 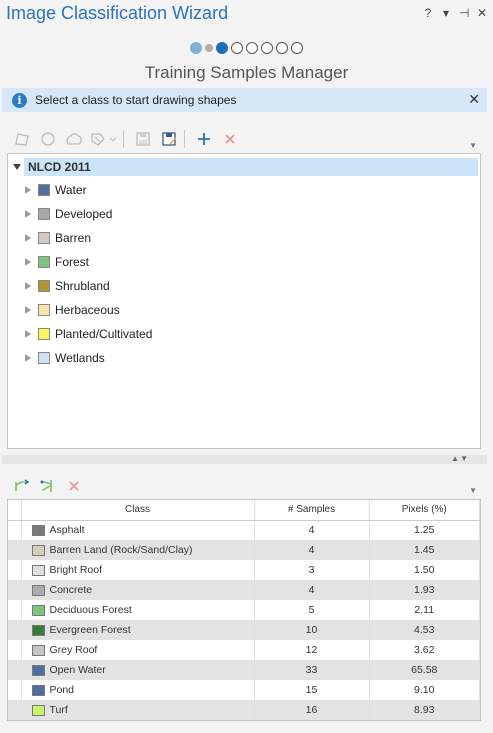 What do you see at coordinates (88, 334) in the screenshot?
I see `schema-class-item: Planted/Cultivated` at bounding box center [88, 334].